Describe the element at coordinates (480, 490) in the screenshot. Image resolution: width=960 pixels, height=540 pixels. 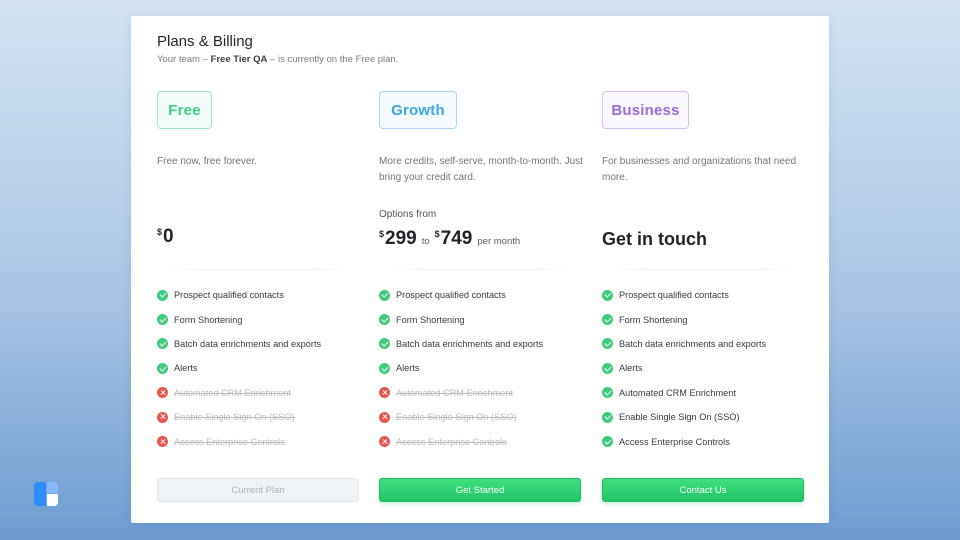
I see `get-started-button: Get Started` at that location.